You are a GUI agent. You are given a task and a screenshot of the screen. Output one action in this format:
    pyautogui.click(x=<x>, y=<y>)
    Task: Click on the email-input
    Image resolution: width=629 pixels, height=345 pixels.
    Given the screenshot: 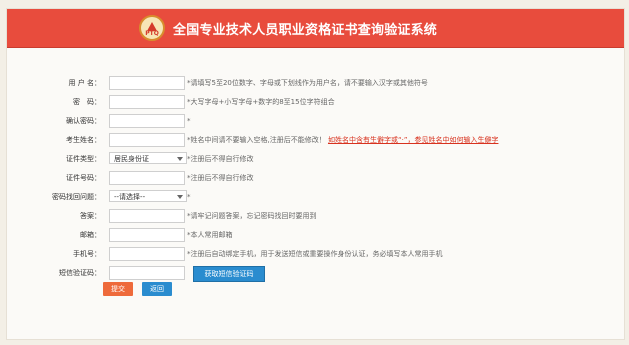 What is the action you would take?
    pyautogui.click(x=147, y=235)
    